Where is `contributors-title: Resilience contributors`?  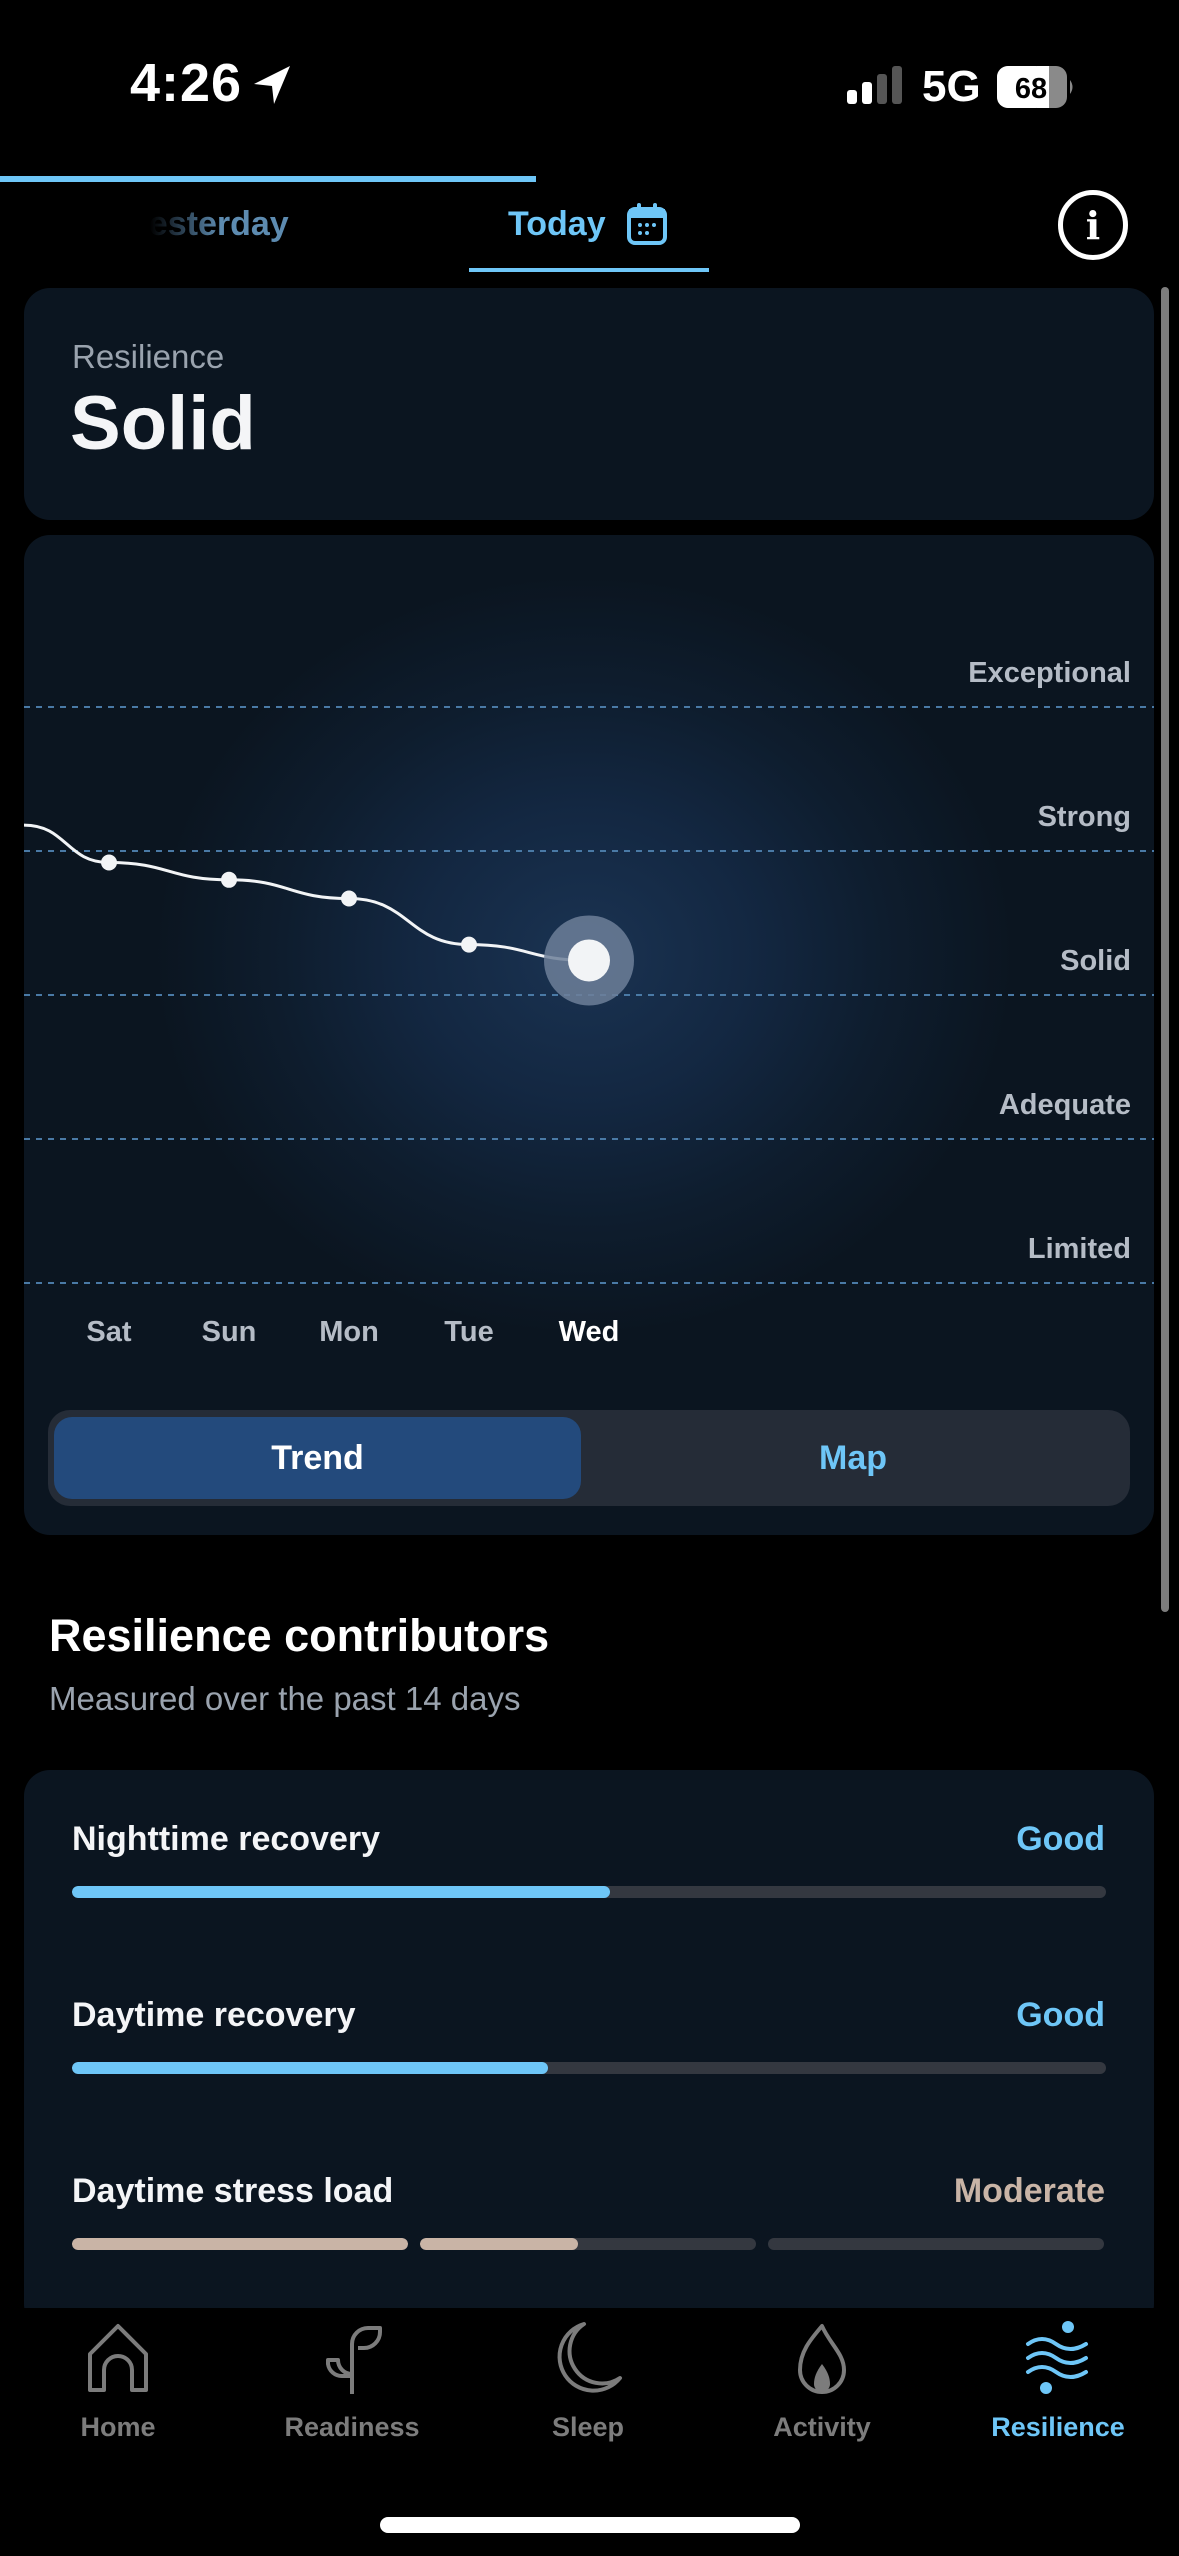 contributors-title: Resilience contributors is located at coordinates (299, 1635).